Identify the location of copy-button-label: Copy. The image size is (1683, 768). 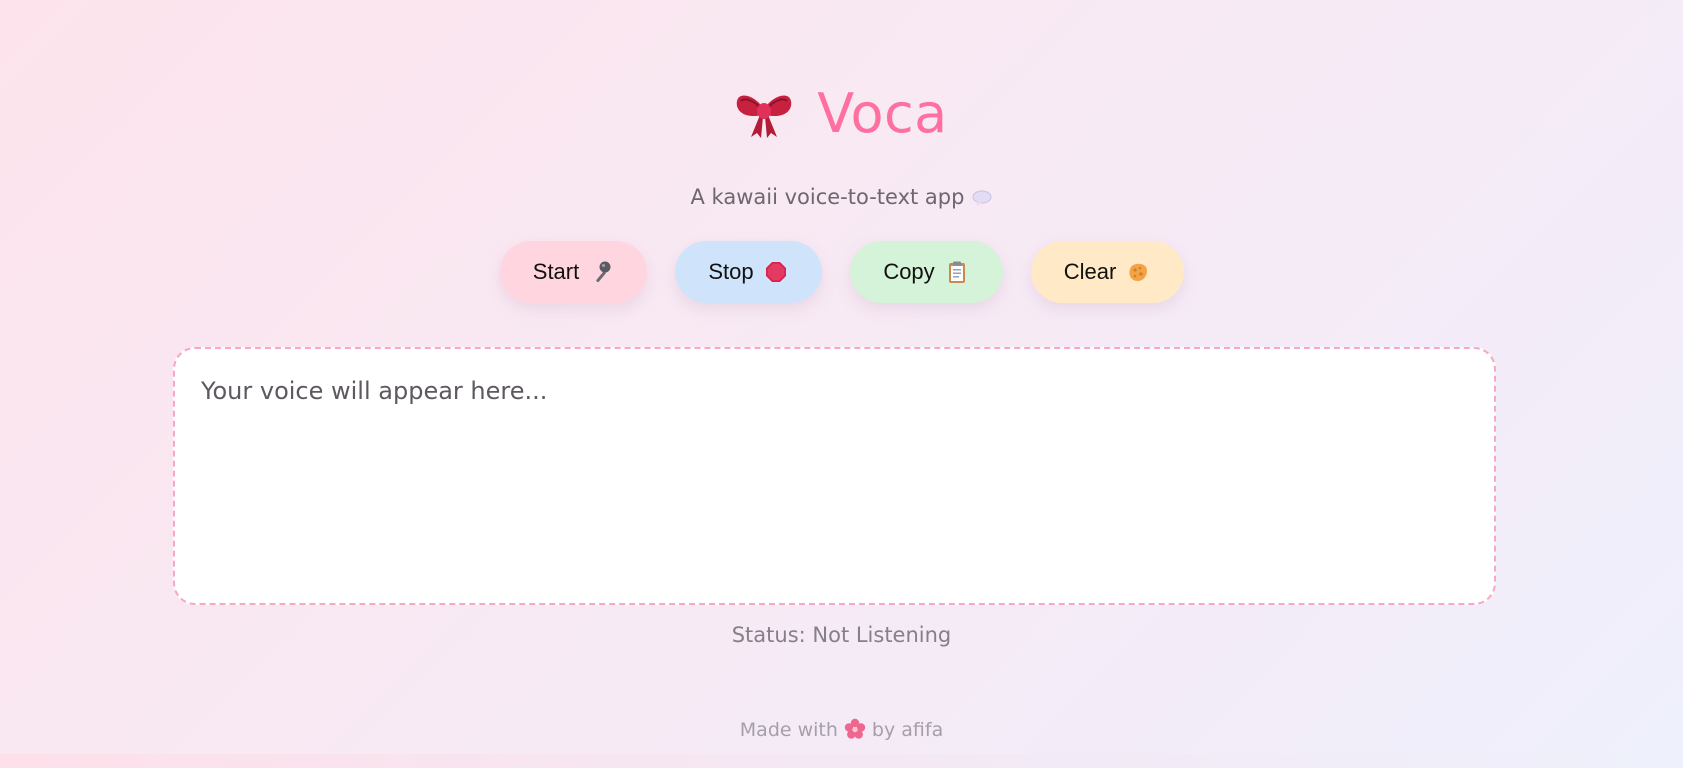
(909, 271).